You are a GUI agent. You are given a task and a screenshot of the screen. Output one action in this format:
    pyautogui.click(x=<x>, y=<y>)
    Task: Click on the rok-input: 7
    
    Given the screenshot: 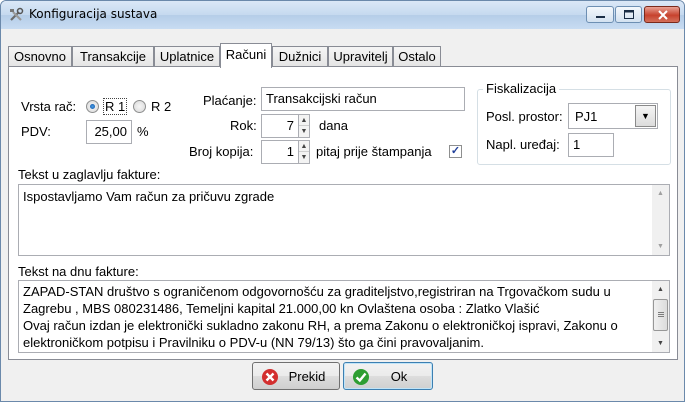 What is the action you would take?
    pyautogui.click(x=280, y=126)
    